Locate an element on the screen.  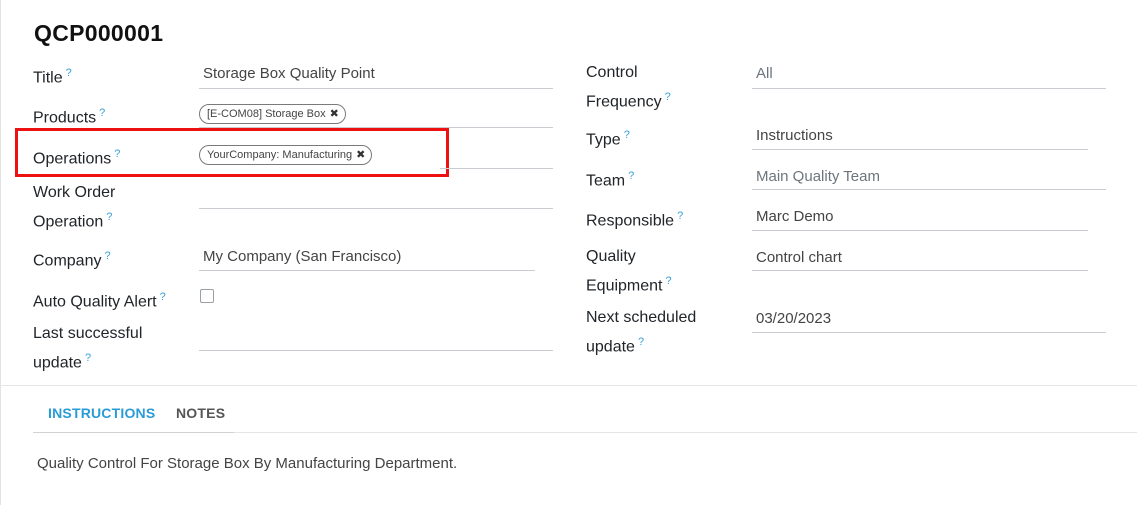
operations-field-label: Operations? is located at coordinates (77, 158).